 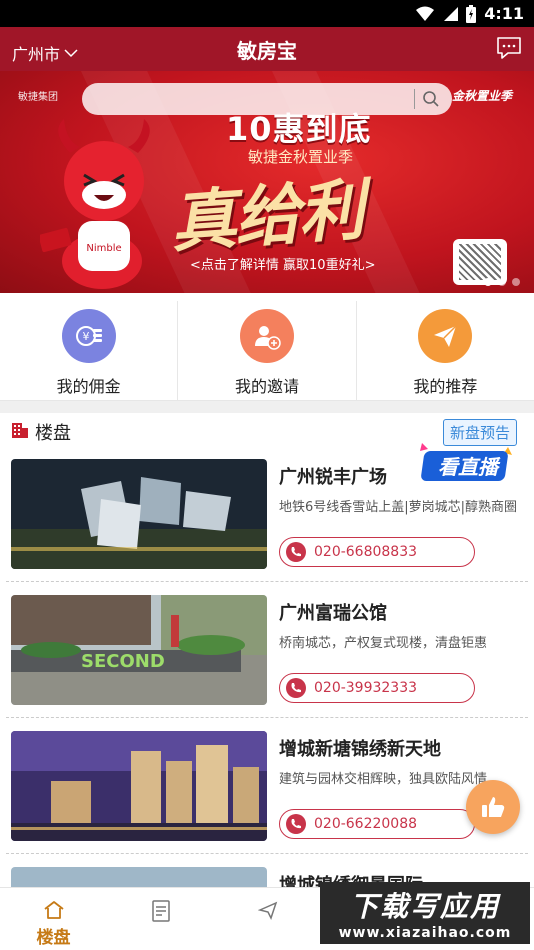 I want to click on signal-icon, so click(x=451, y=13).